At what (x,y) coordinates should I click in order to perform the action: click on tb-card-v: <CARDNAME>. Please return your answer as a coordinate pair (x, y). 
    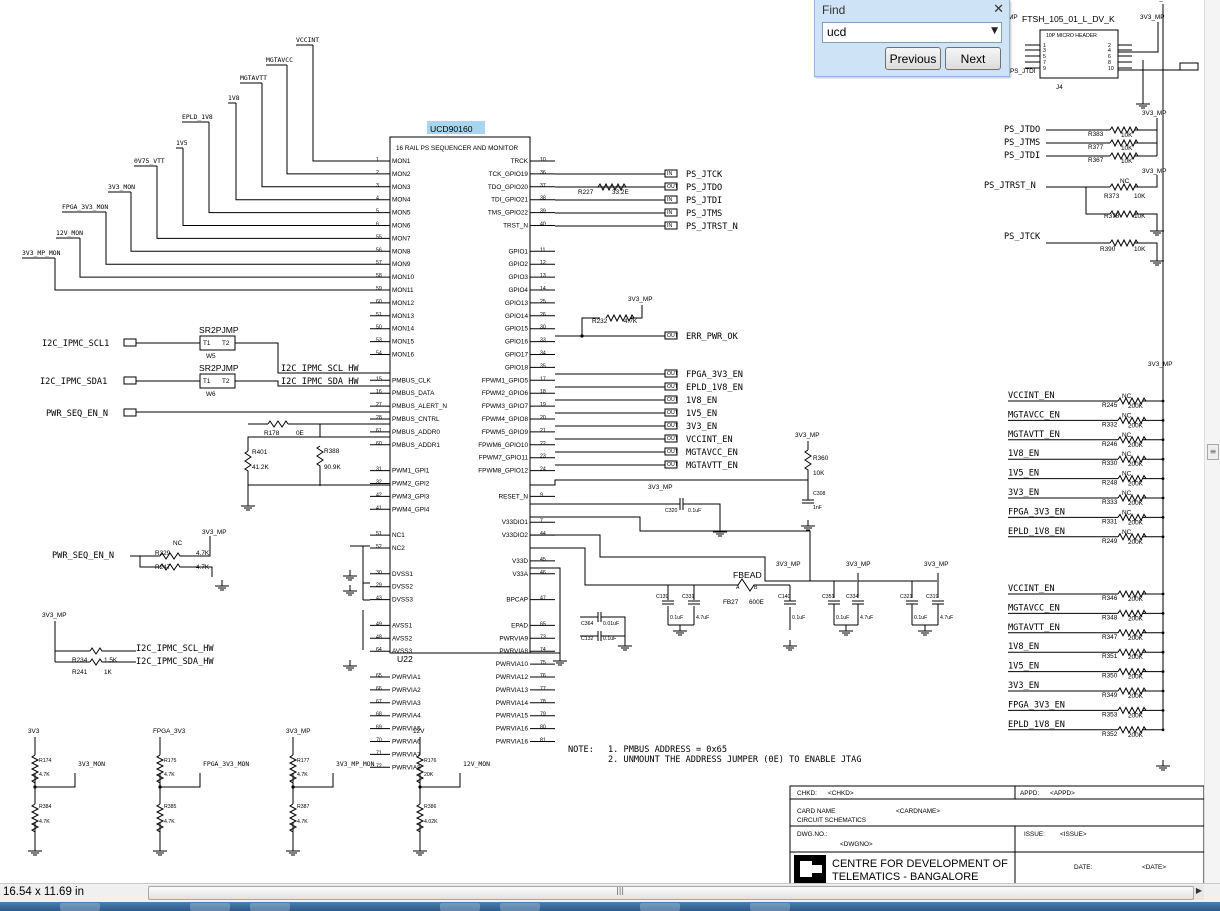
    Looking at the image, I should click on (918, 811).